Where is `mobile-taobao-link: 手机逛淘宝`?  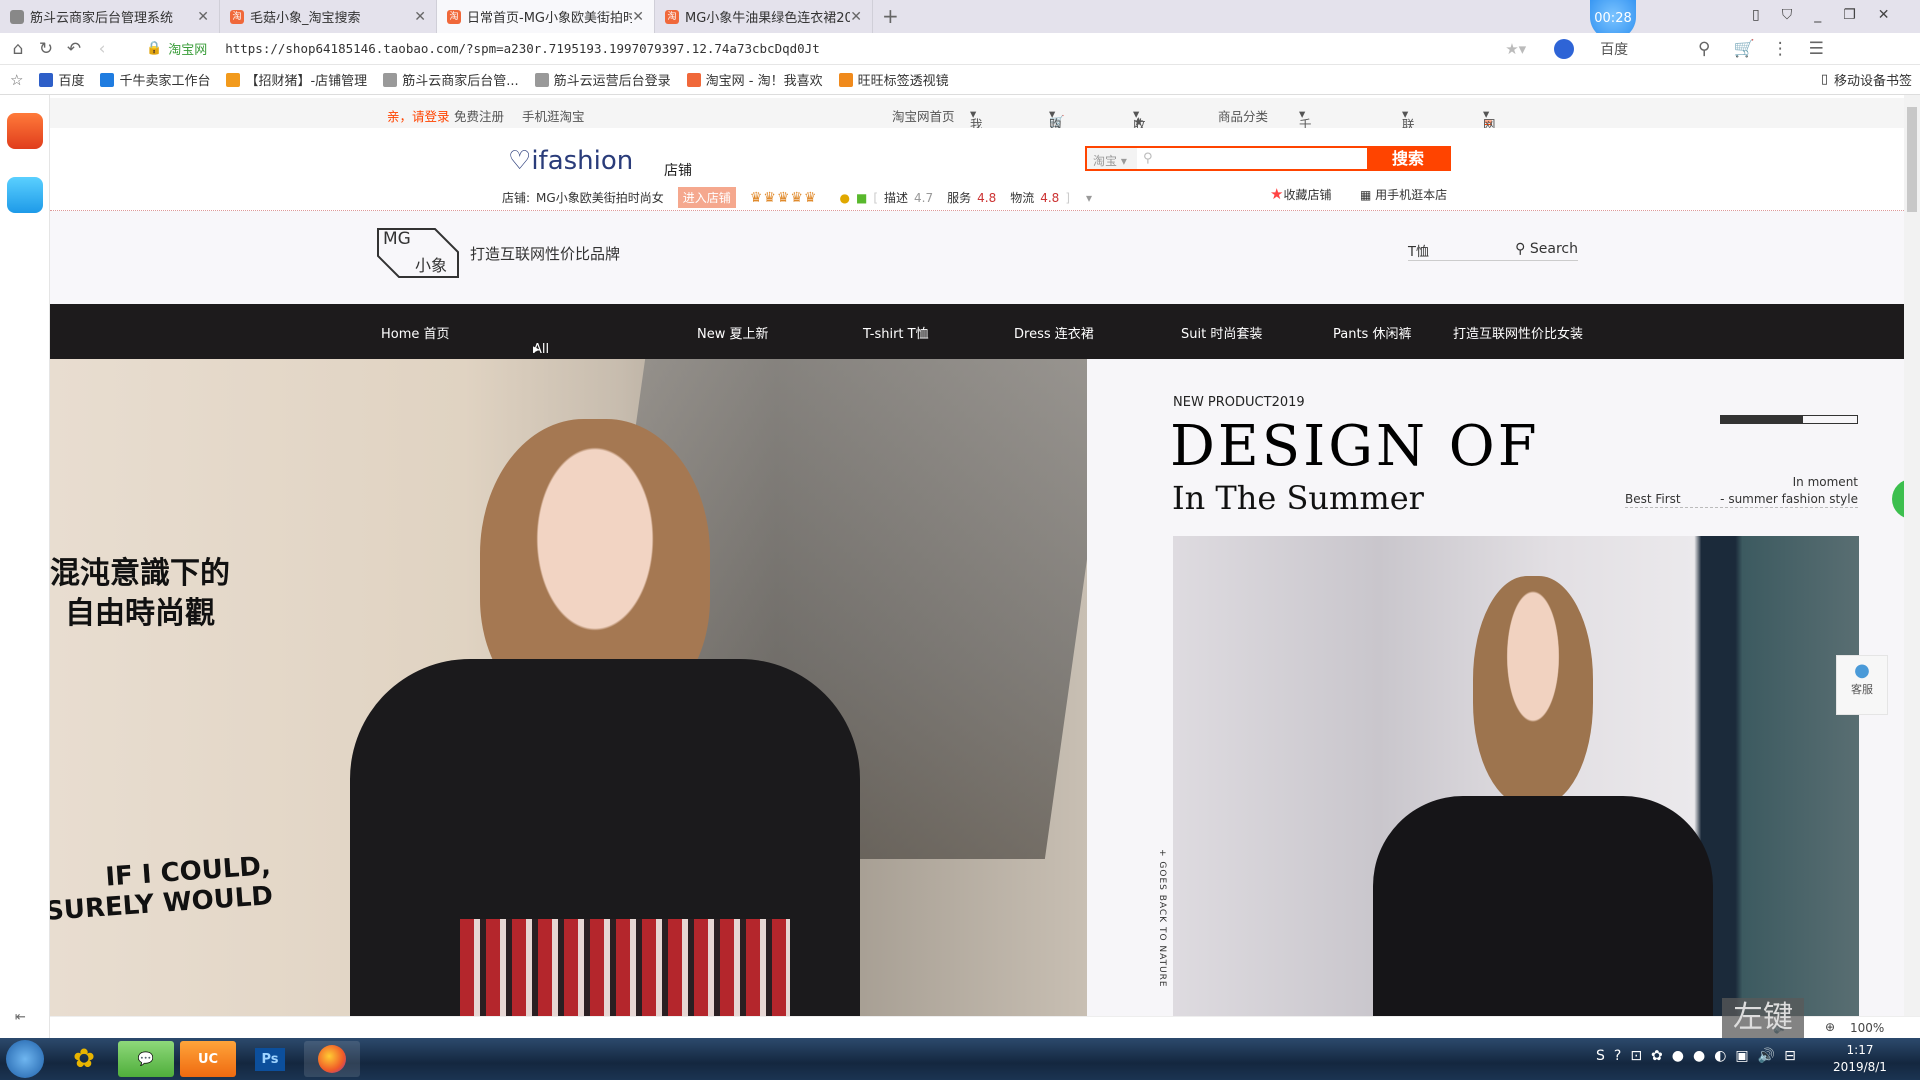
mobile-taobao-link: 手机逛淘宝 is located at coordinates (553, 115).